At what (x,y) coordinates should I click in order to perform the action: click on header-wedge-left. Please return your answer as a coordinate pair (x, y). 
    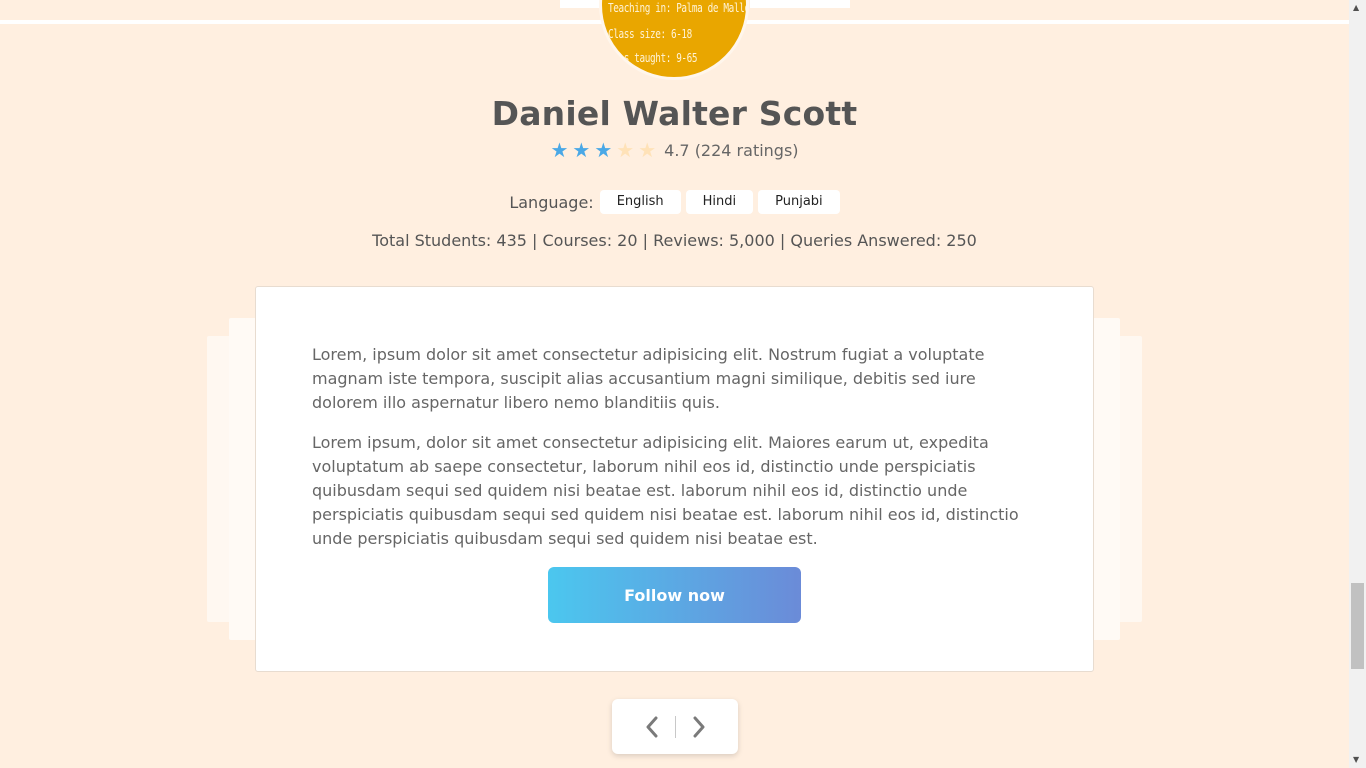
    Looking at the image, I should click on (580, 4).